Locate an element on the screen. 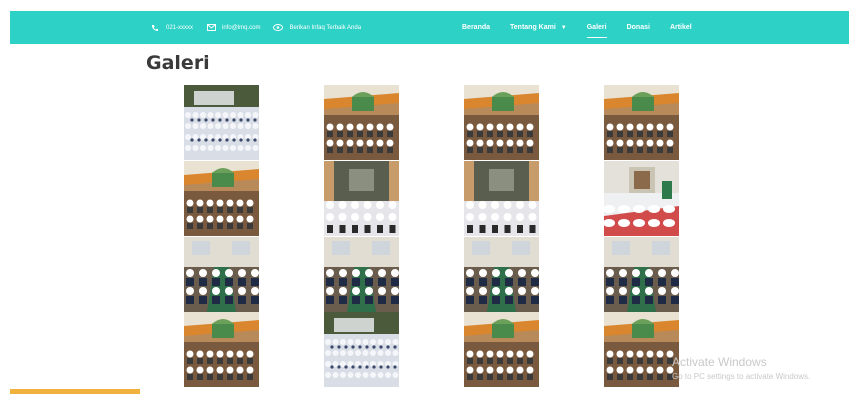 This screenshot has height=394, width=849. taskbar-strip is located at coordinates (75, 391).